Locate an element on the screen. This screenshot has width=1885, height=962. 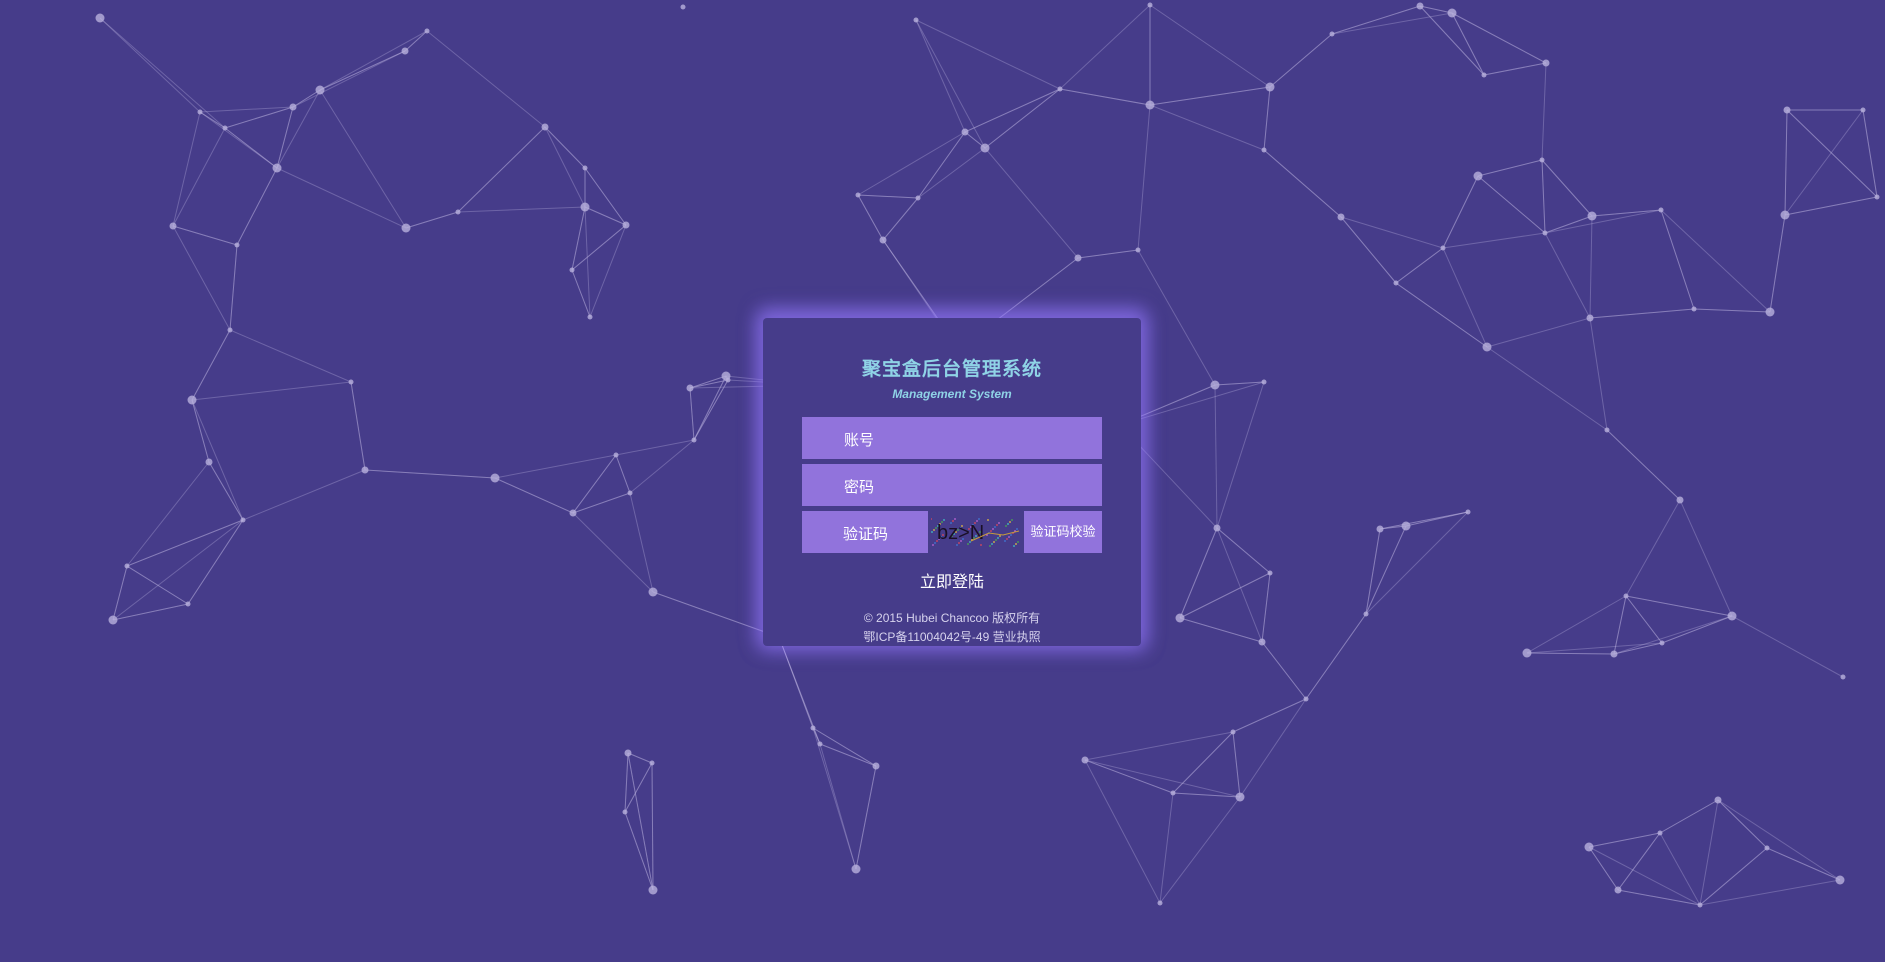
login-button: 立即登陆 is located at coordinates (952, 580).